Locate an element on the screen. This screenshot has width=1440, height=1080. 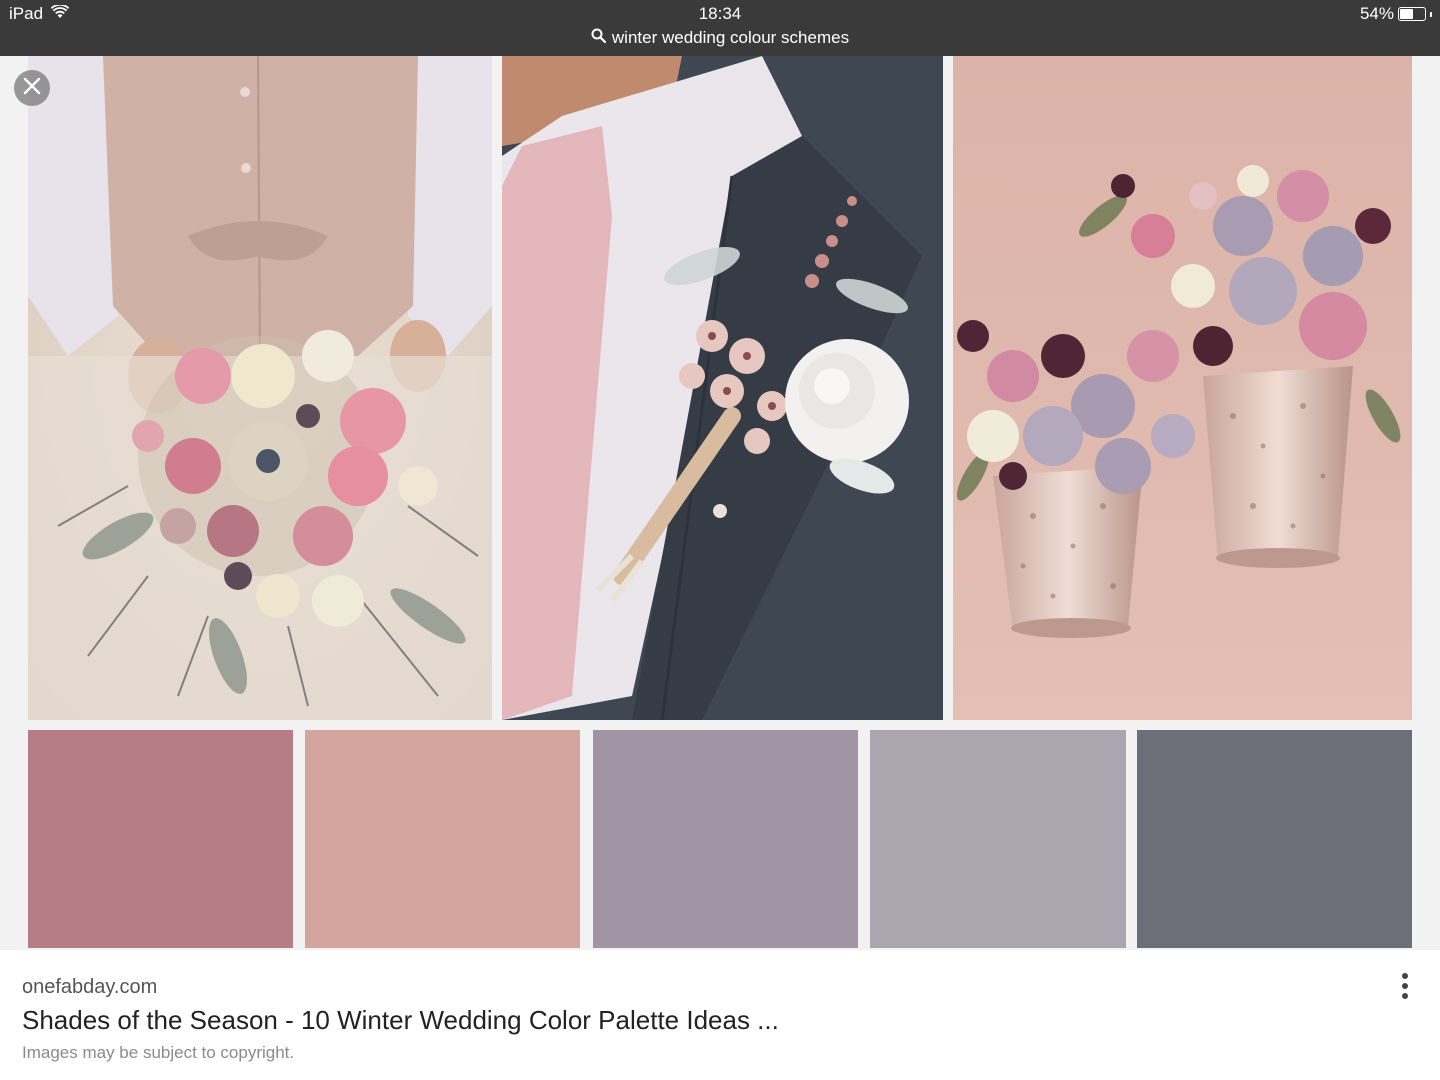
battery-percent: 54% is located at coordinates (1376, 13).